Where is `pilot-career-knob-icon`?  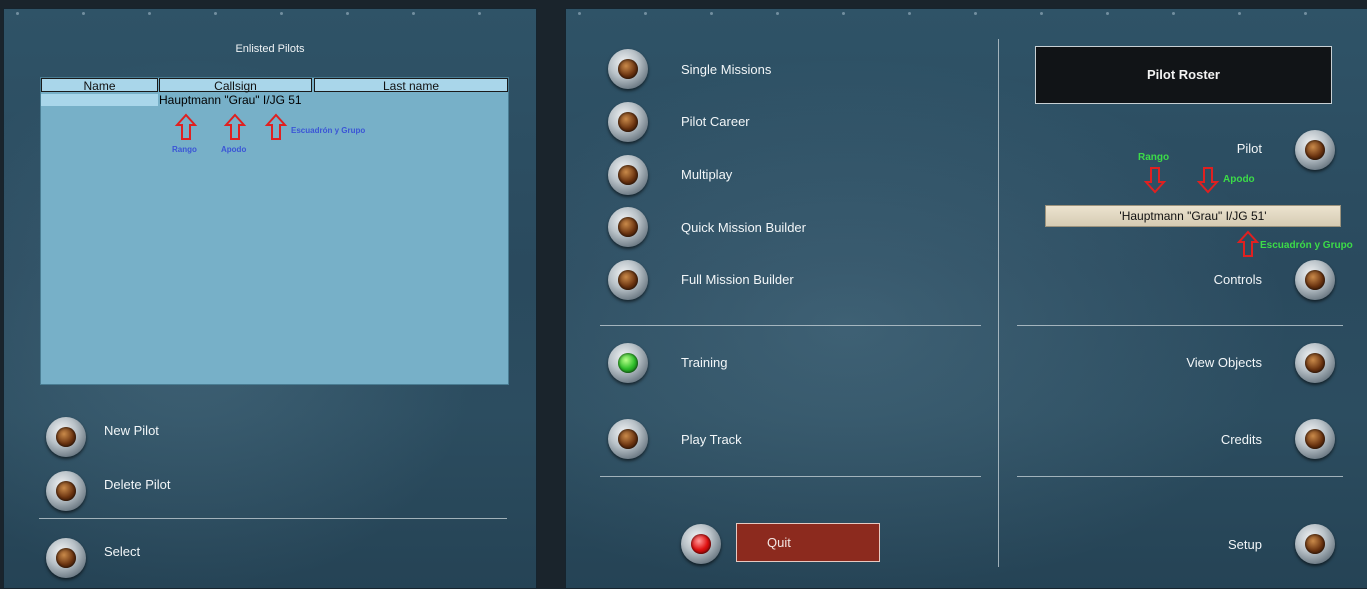
pilot-career-knob-icon is located at coordinates (628, 122).